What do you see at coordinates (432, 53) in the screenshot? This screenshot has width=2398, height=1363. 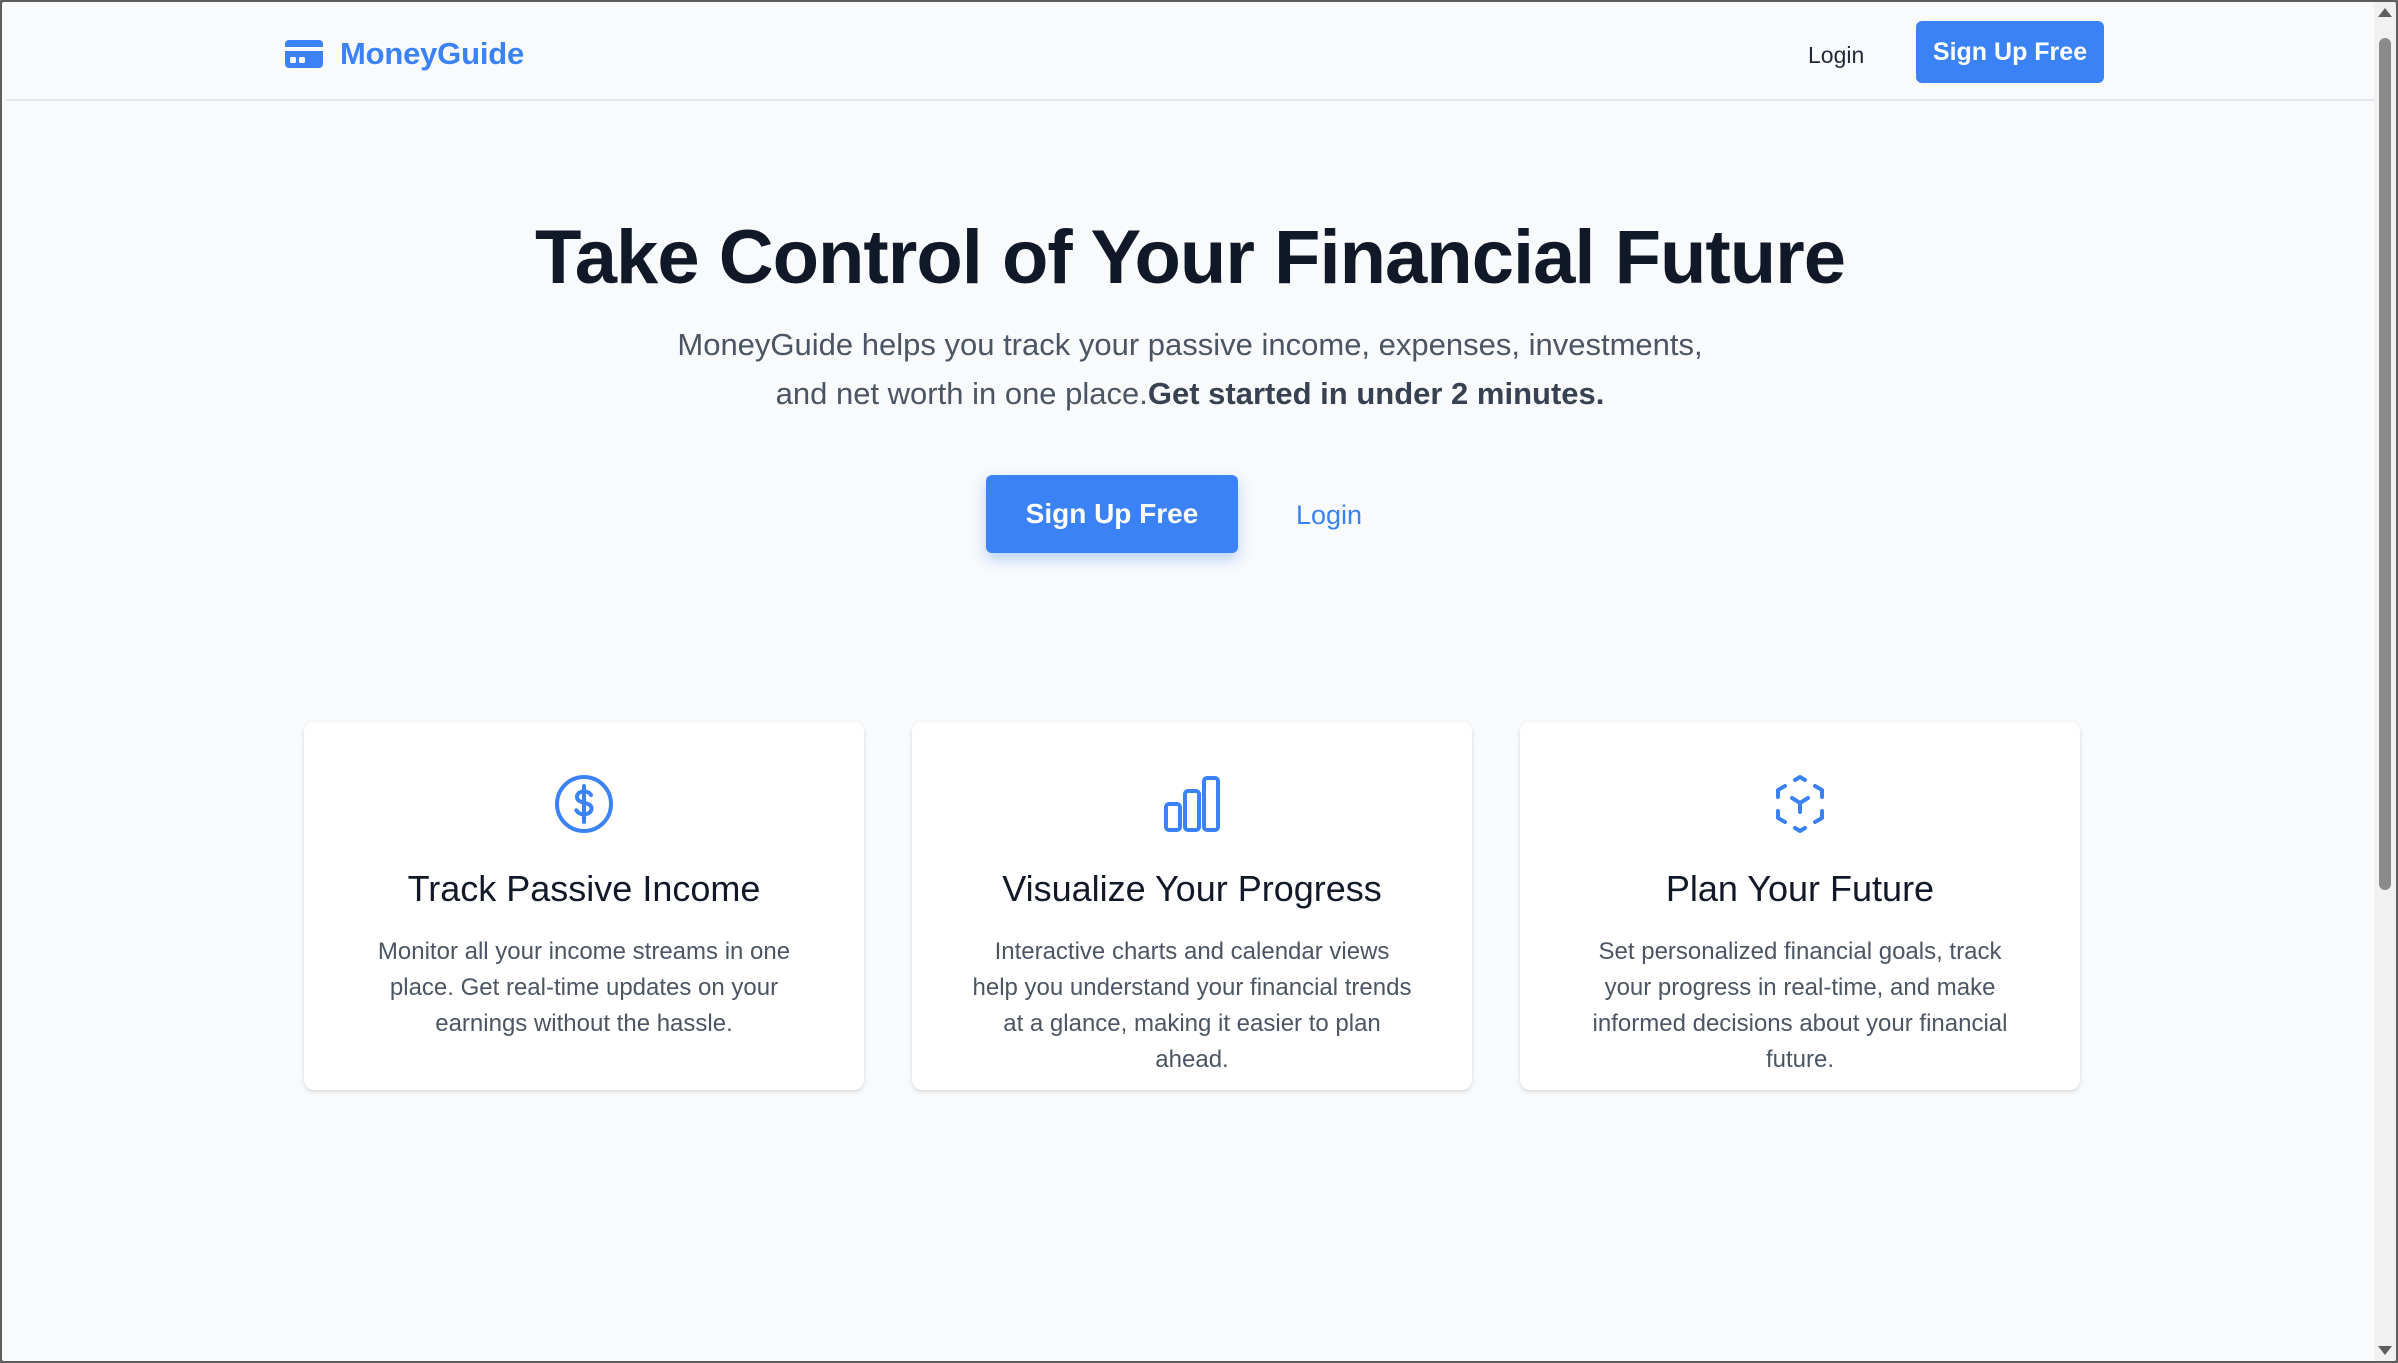 I see `brand-name: MoneyGuide` at bounding box center [432, 53].